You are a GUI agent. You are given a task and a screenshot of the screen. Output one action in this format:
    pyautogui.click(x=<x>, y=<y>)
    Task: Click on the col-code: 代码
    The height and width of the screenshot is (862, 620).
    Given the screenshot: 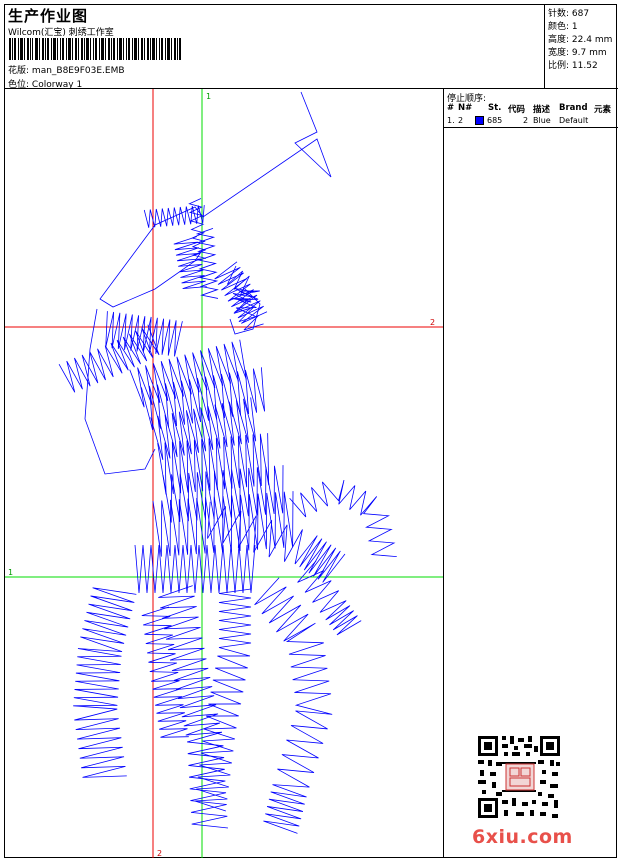 What is the action you would take?
    pyautogui.click(x=517, y=110)
    